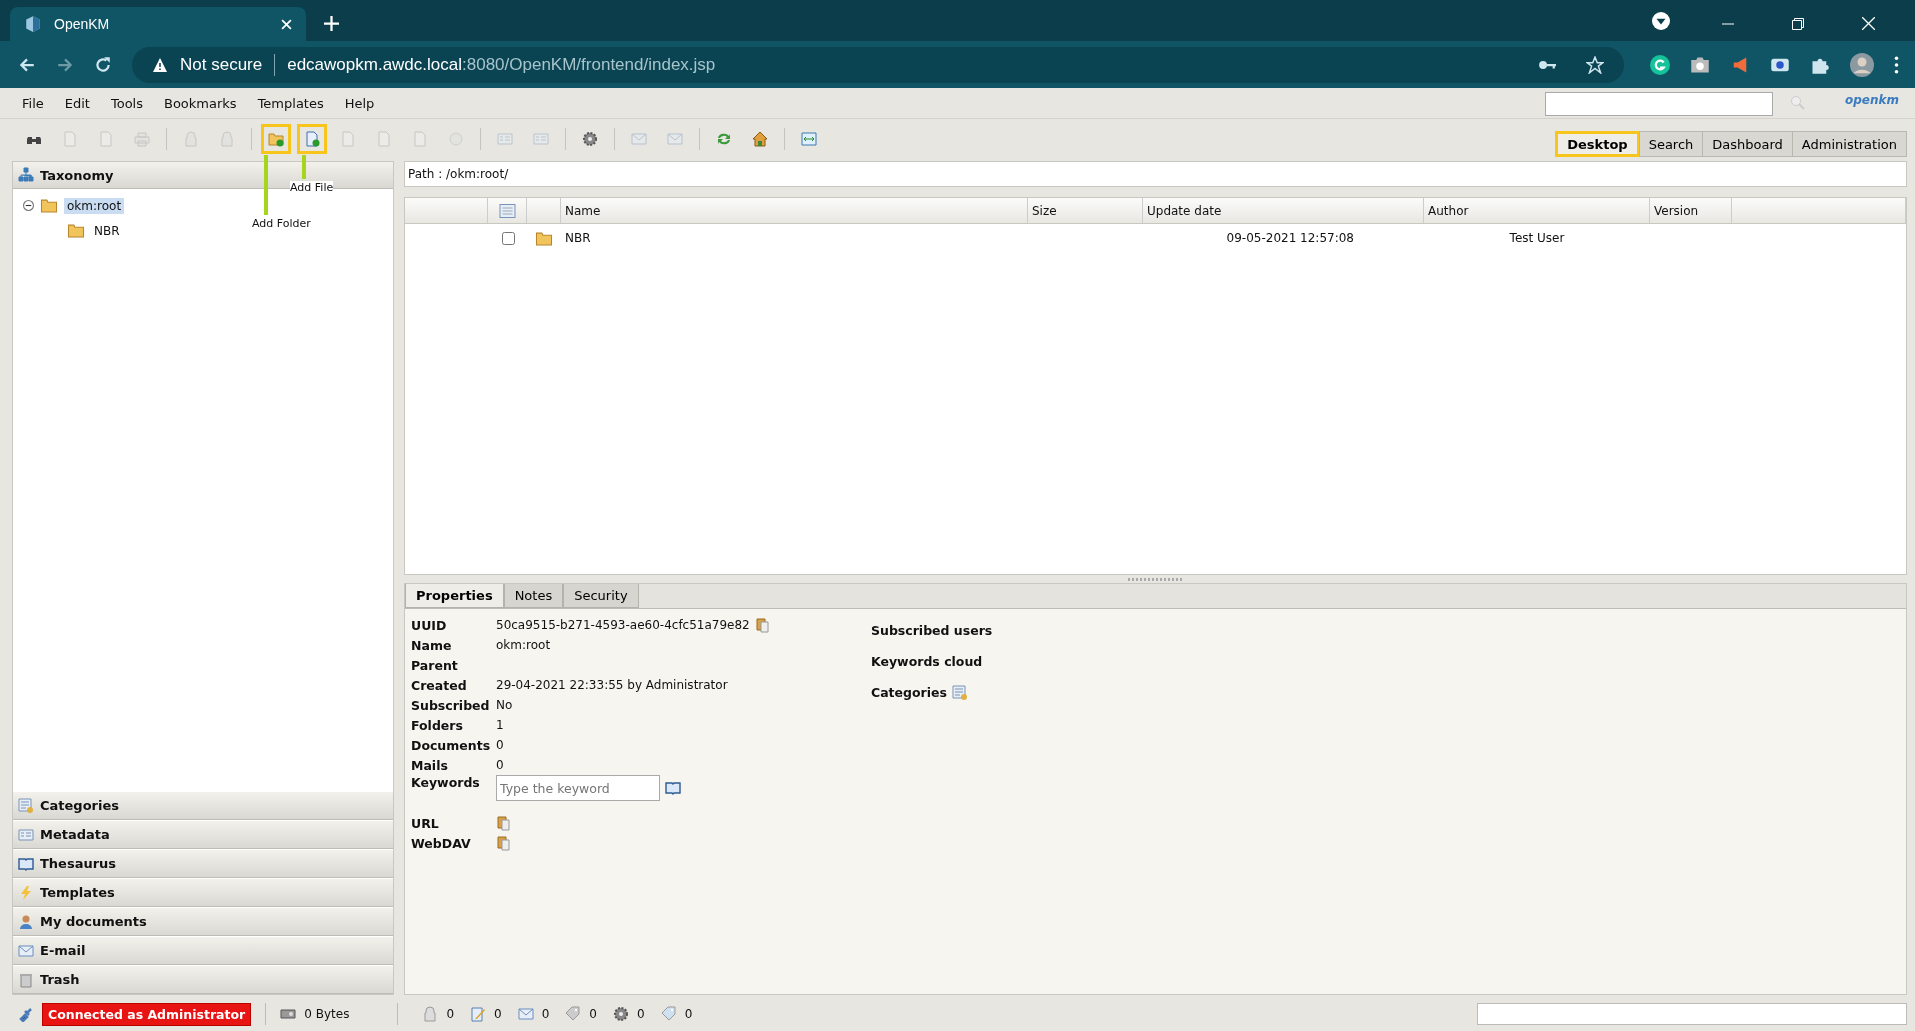 The height and width of the screenshot is (1031, 1915). Describe the element at coordinates (1671, 144) in the screenshot. I see `view-tab: Search` at that location.